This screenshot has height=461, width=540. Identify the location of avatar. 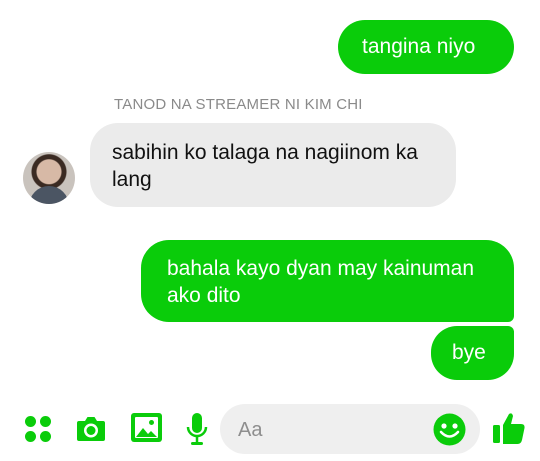
(49, 178).